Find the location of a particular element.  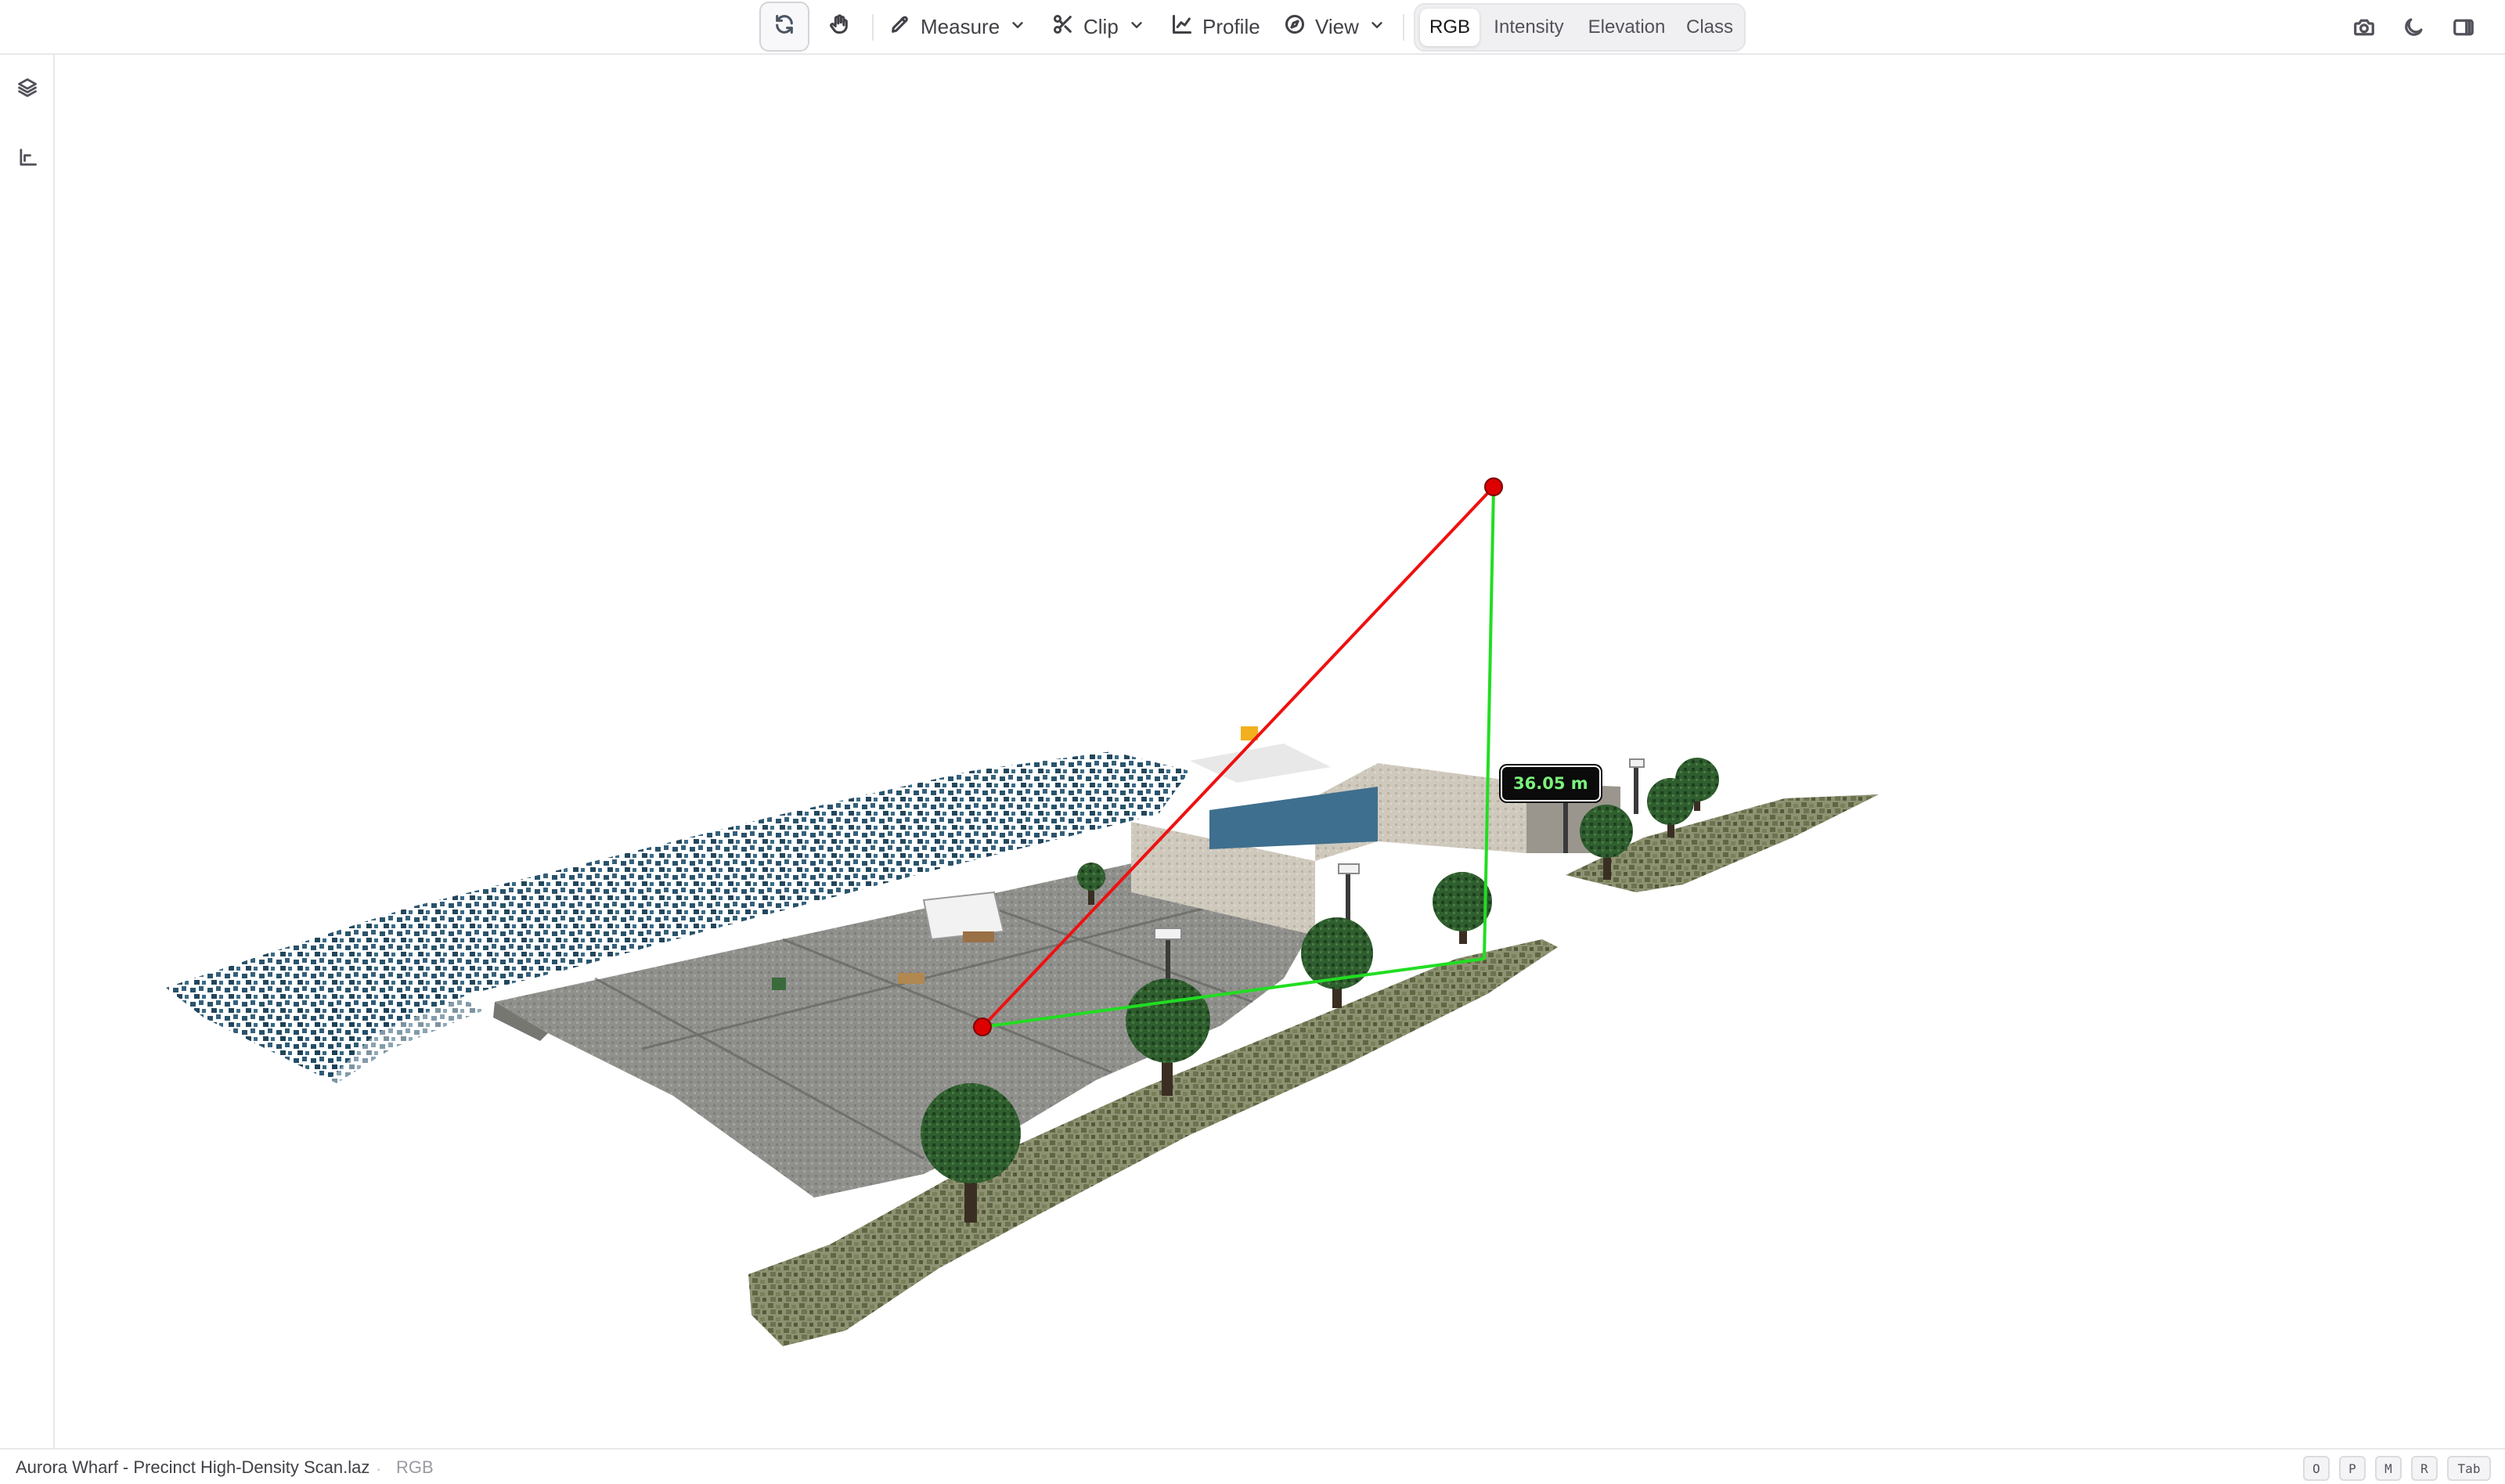

color-mode-intensity: Intensity is located at coordinates (1529, 28).